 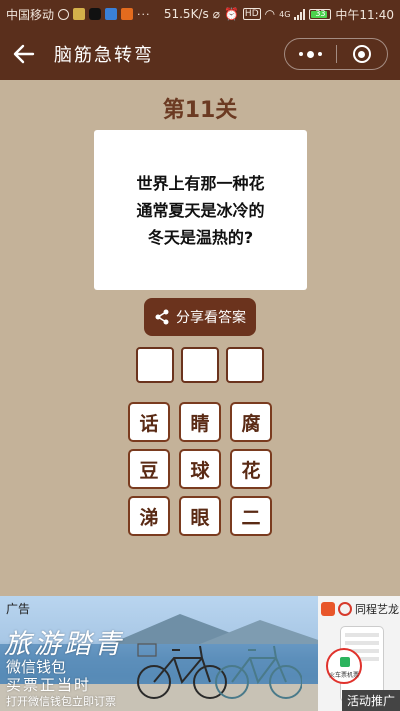 What do you see at coordinates (61, 701) in the screenshot?
I see `ad-line-3: 打开微信钱包立即订票` at bounding box center [61, 701].